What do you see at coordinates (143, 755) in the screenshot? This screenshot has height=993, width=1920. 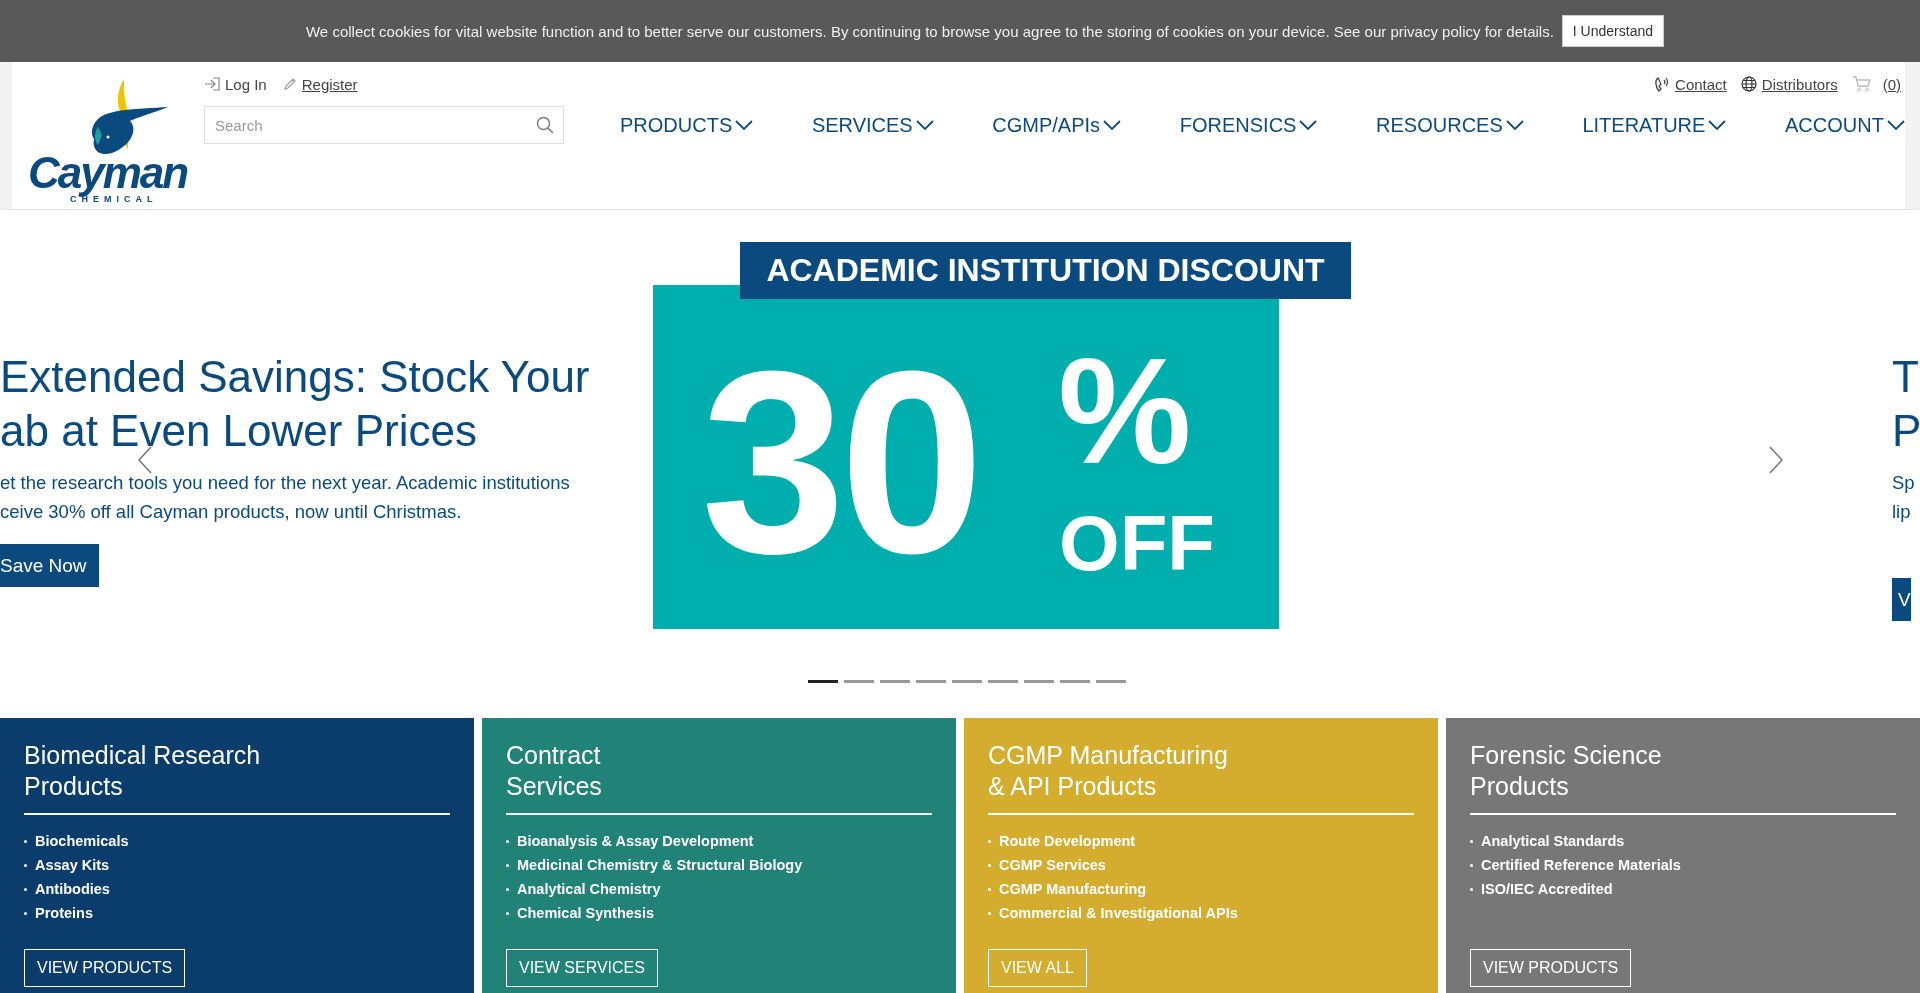 I see `card-title: Biomedical Research` at bounding box center [143, 755].